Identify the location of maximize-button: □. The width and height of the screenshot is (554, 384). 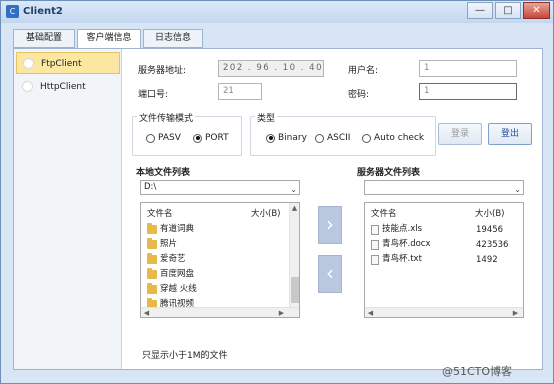
(508, 10).